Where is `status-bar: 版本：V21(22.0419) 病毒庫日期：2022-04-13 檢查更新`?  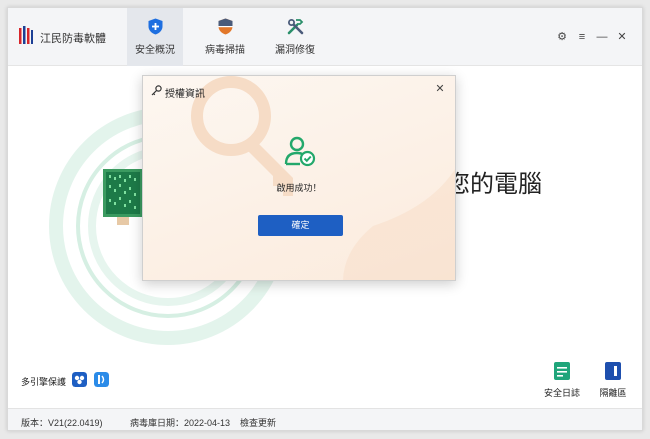
status-bar: 版本：V21(22.0419) 病毒庫日期：2022-04-13 檢查更新 is located at coordinates (325, 419).